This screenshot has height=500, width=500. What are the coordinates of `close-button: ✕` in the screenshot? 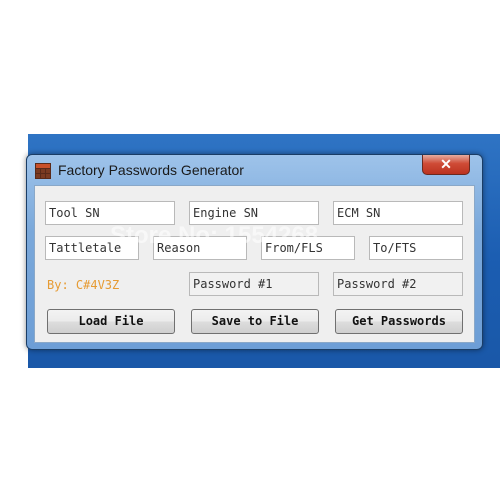 It's located at (446, 165).